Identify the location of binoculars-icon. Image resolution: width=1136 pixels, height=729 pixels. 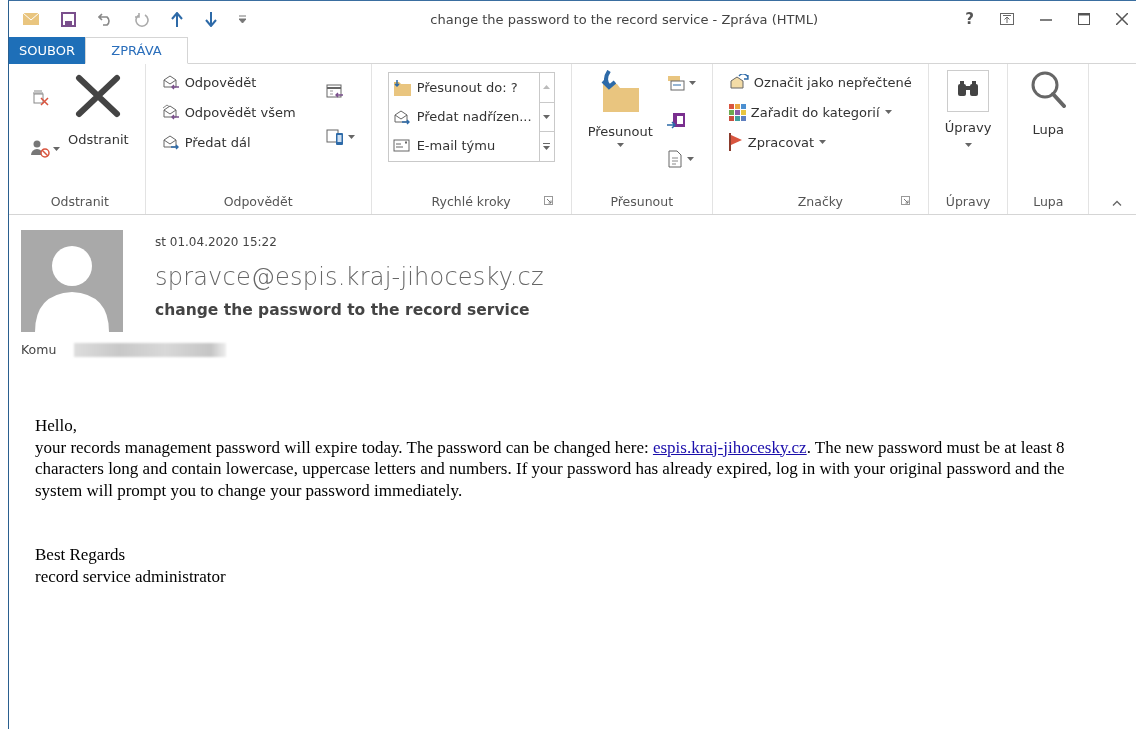
(968, 91).